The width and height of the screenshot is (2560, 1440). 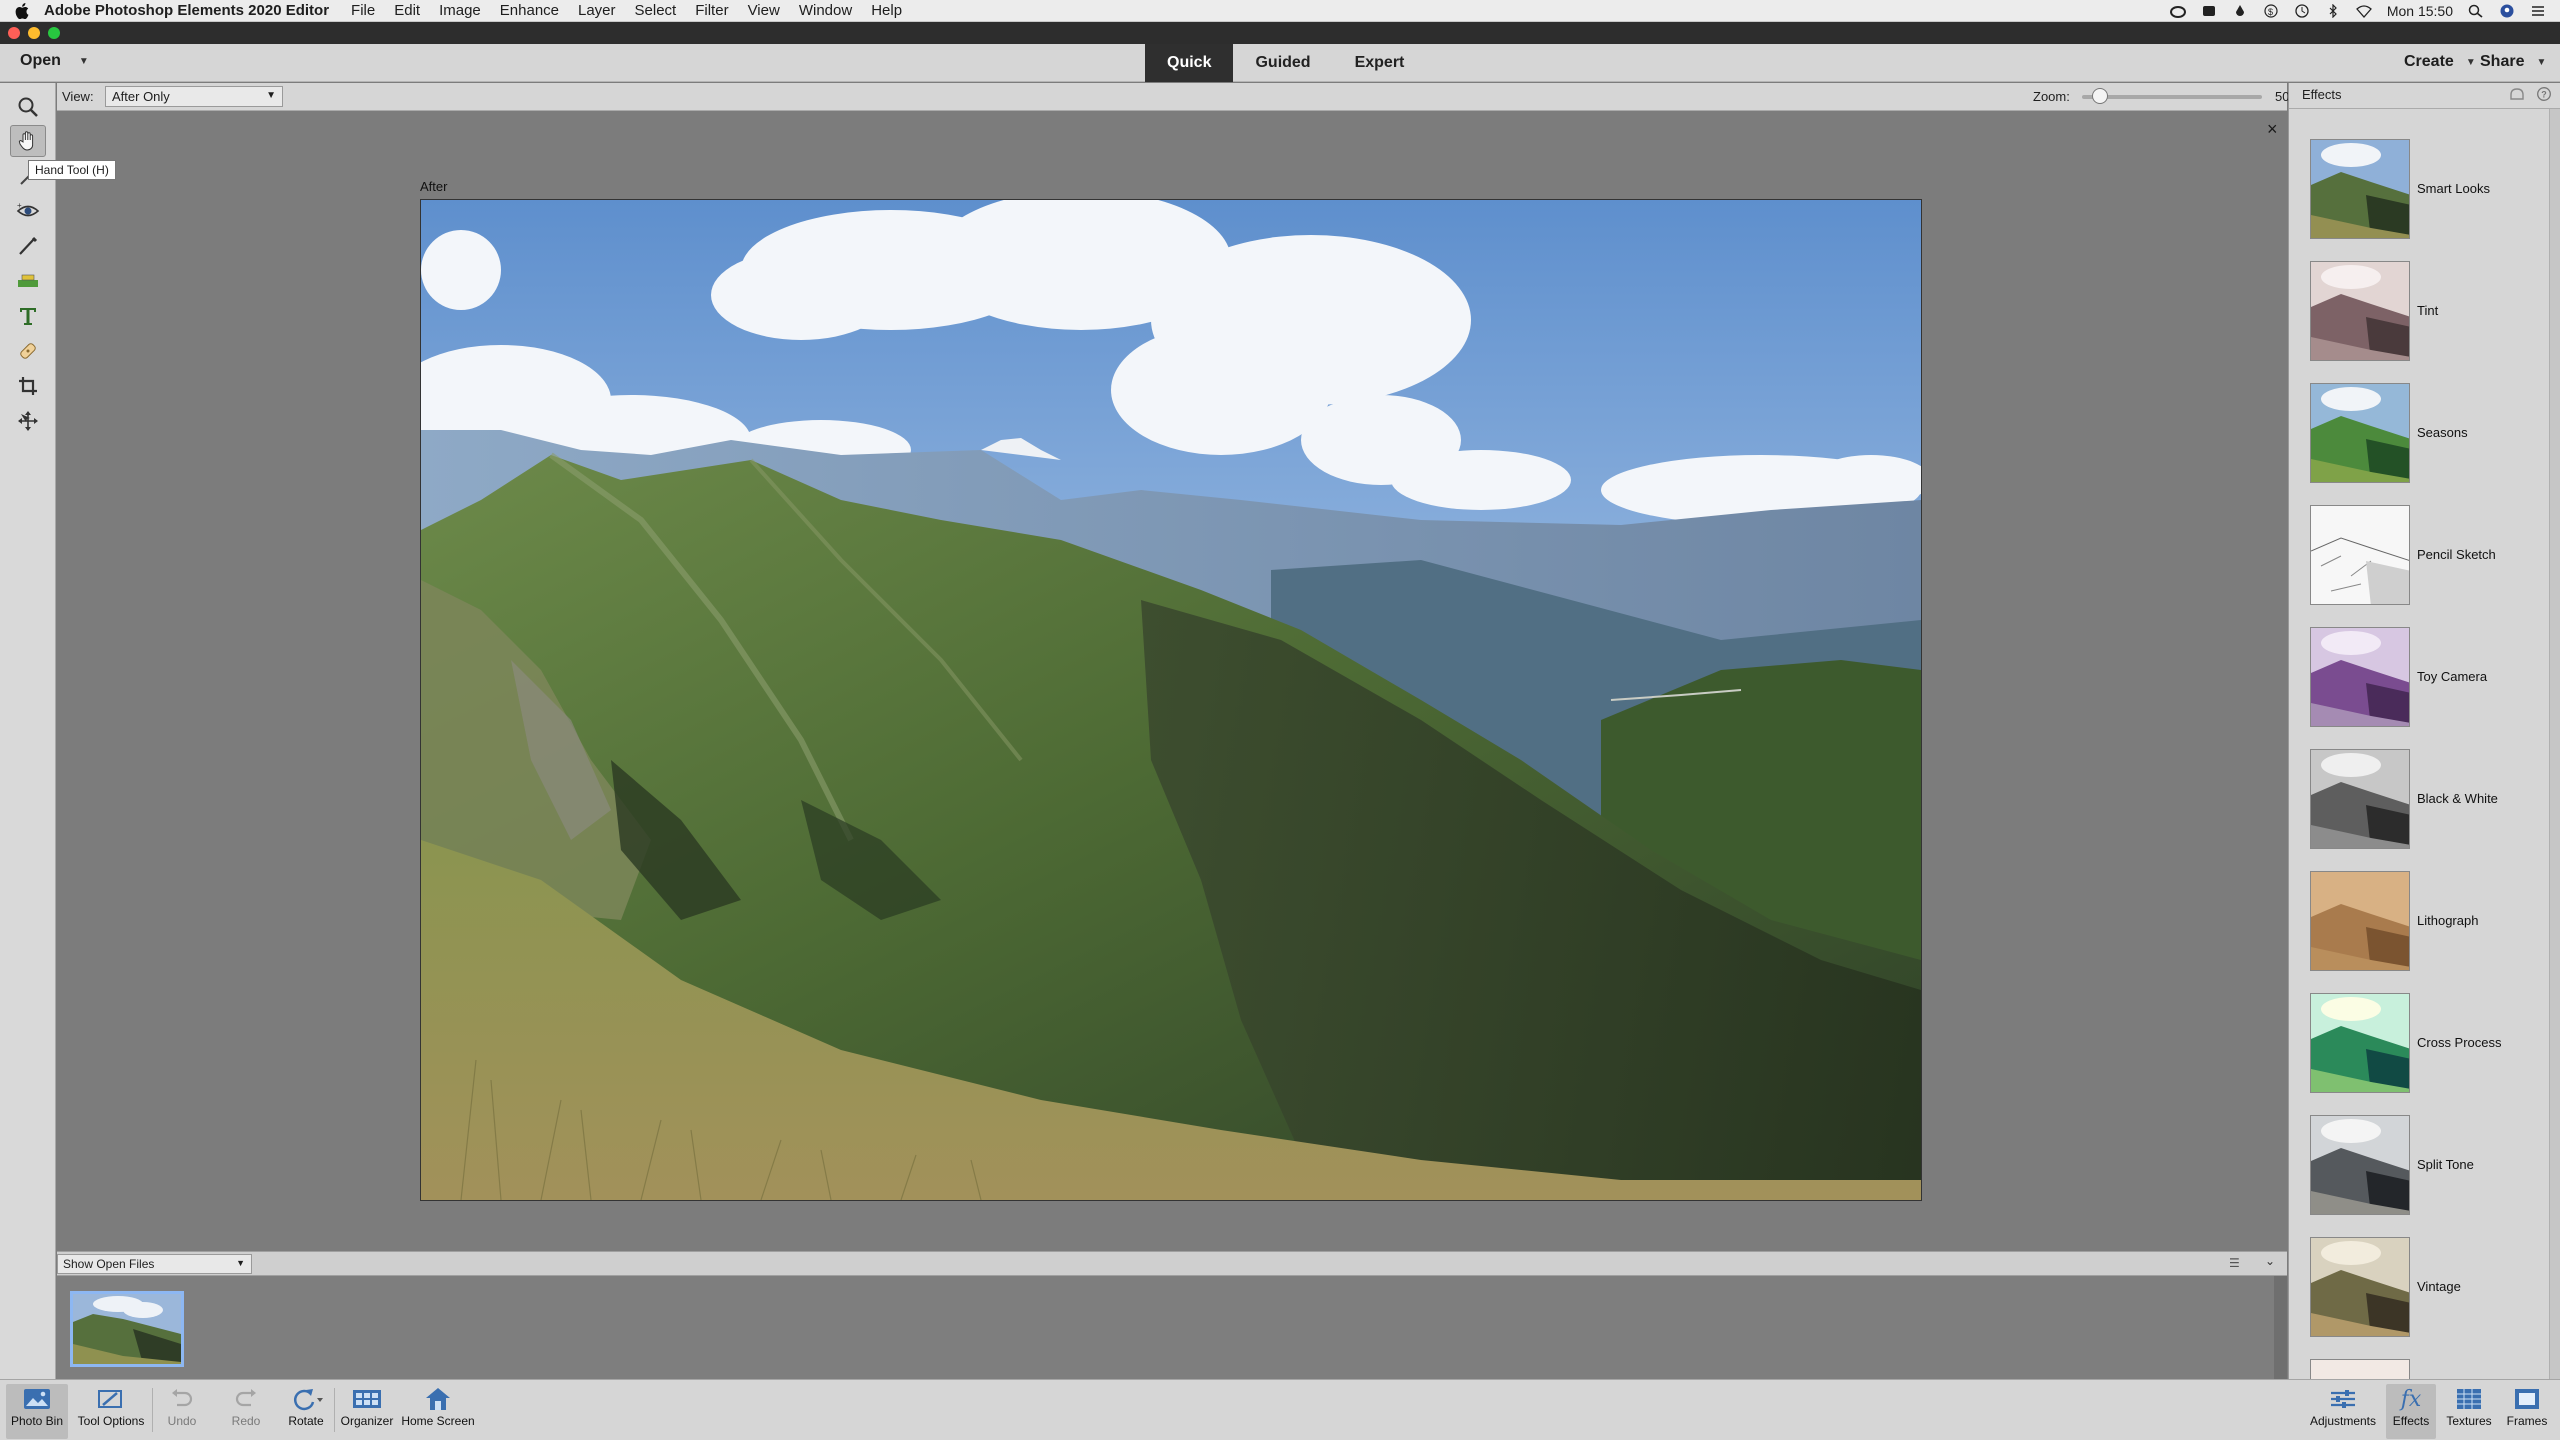 I want to click on textures-button: Textures, so click(x=2469, y=1411).